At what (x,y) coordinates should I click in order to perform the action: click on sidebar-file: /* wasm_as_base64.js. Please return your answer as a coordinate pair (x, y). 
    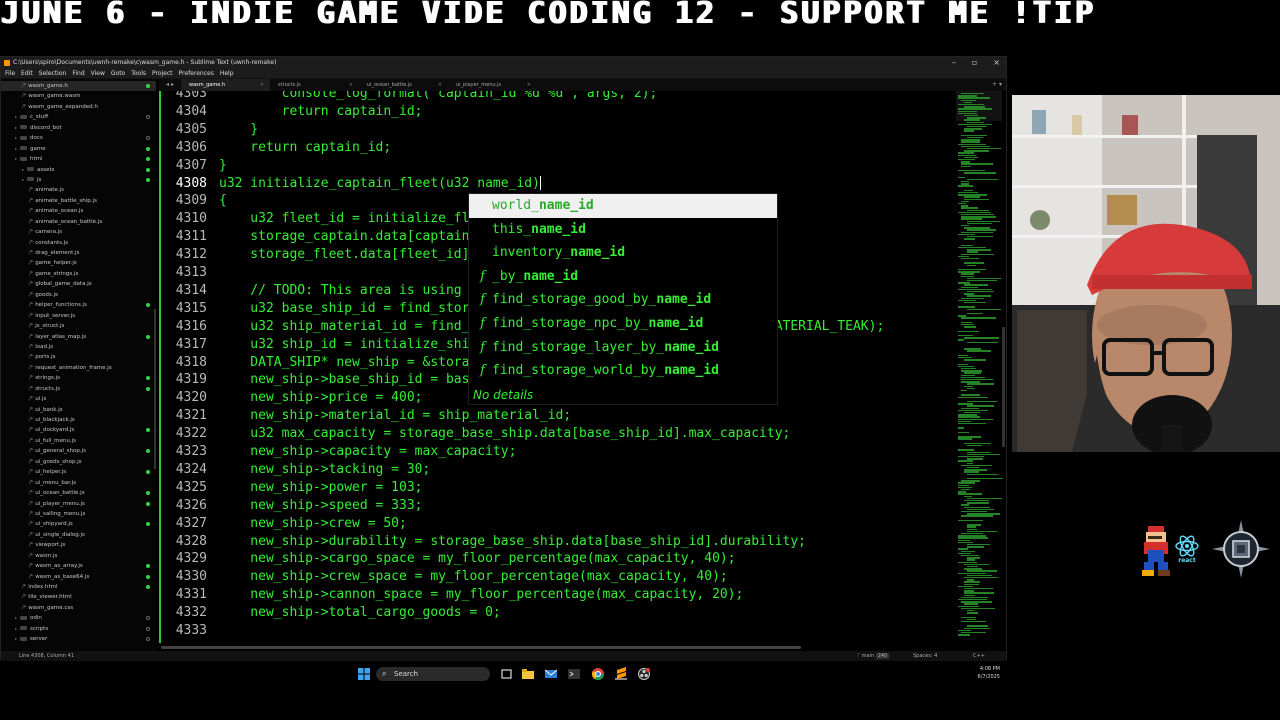
    Looking at the image, I should click on (78, 577).